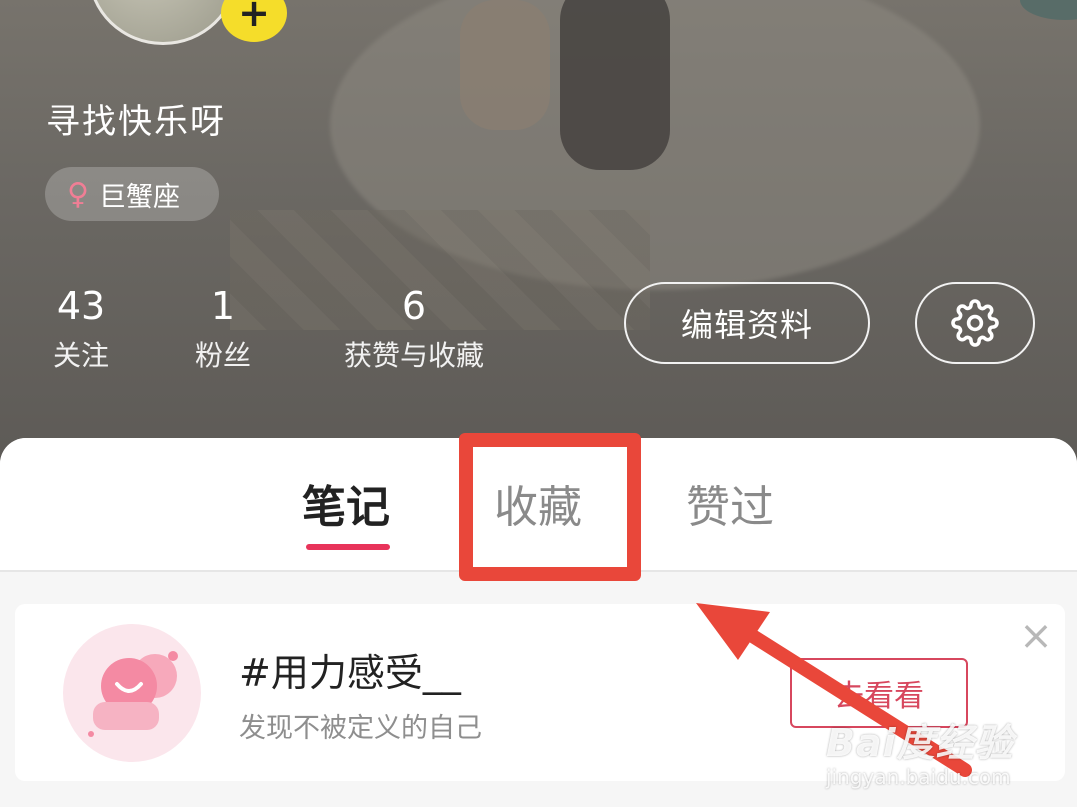  What do you see at coordinates (81, 306) in the screenshot?
I see `stat-value: 43` at bounding box center [81, 306].